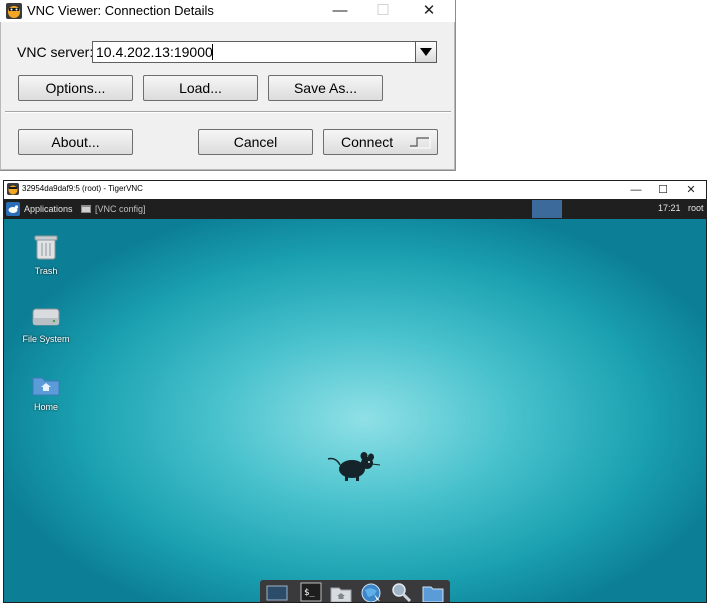 The width and height of the screenshot is (709, 609). I want to click on connect-button-label: Connect, so click(367, 142).